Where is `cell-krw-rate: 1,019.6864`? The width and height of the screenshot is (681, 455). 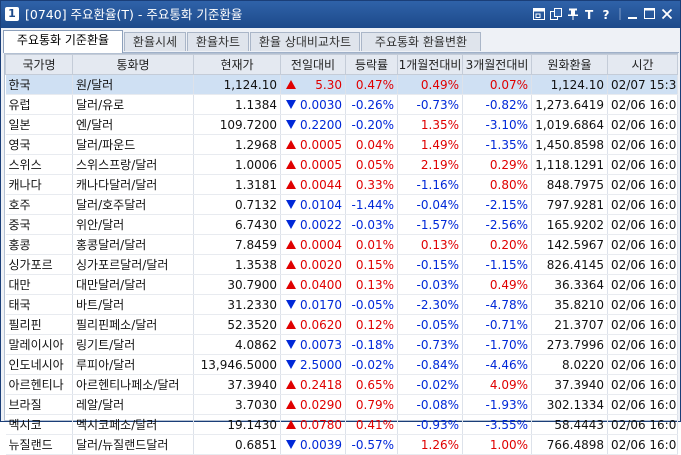 cell-krw-rate: 1,019.6864 is located at coordinates (569, 124).